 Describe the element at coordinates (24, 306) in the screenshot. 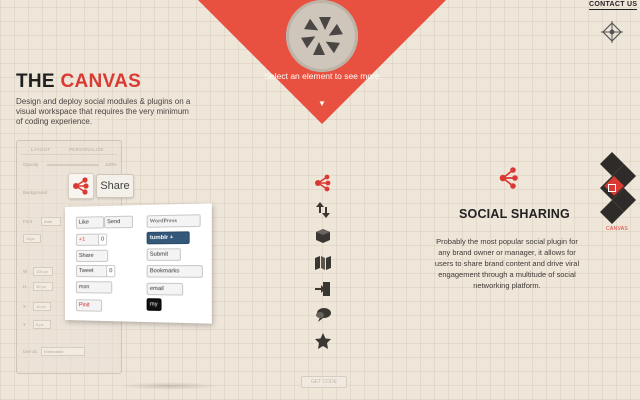

I see `x-label: X` at that location.